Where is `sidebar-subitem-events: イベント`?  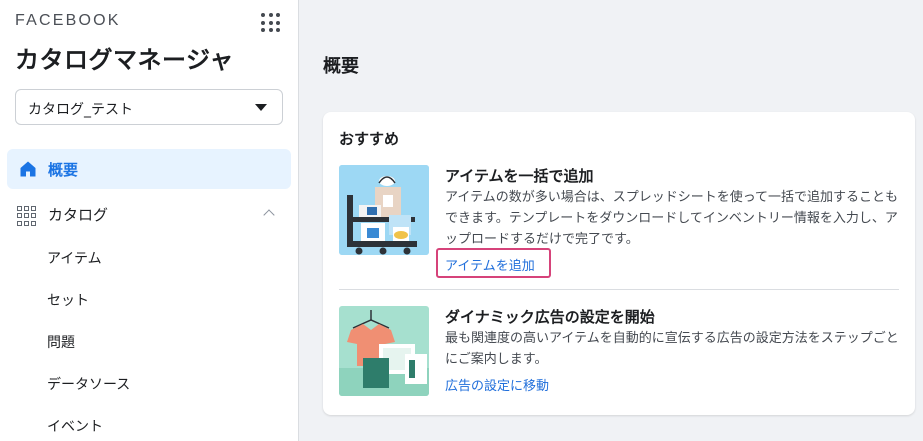
sidebar-subitem-events: イベント is located at coordinates (75, 426).